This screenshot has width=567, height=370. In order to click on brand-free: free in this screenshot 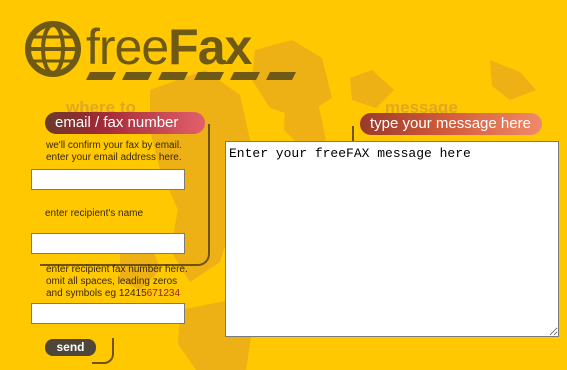, I will do `click(127, 47)`.